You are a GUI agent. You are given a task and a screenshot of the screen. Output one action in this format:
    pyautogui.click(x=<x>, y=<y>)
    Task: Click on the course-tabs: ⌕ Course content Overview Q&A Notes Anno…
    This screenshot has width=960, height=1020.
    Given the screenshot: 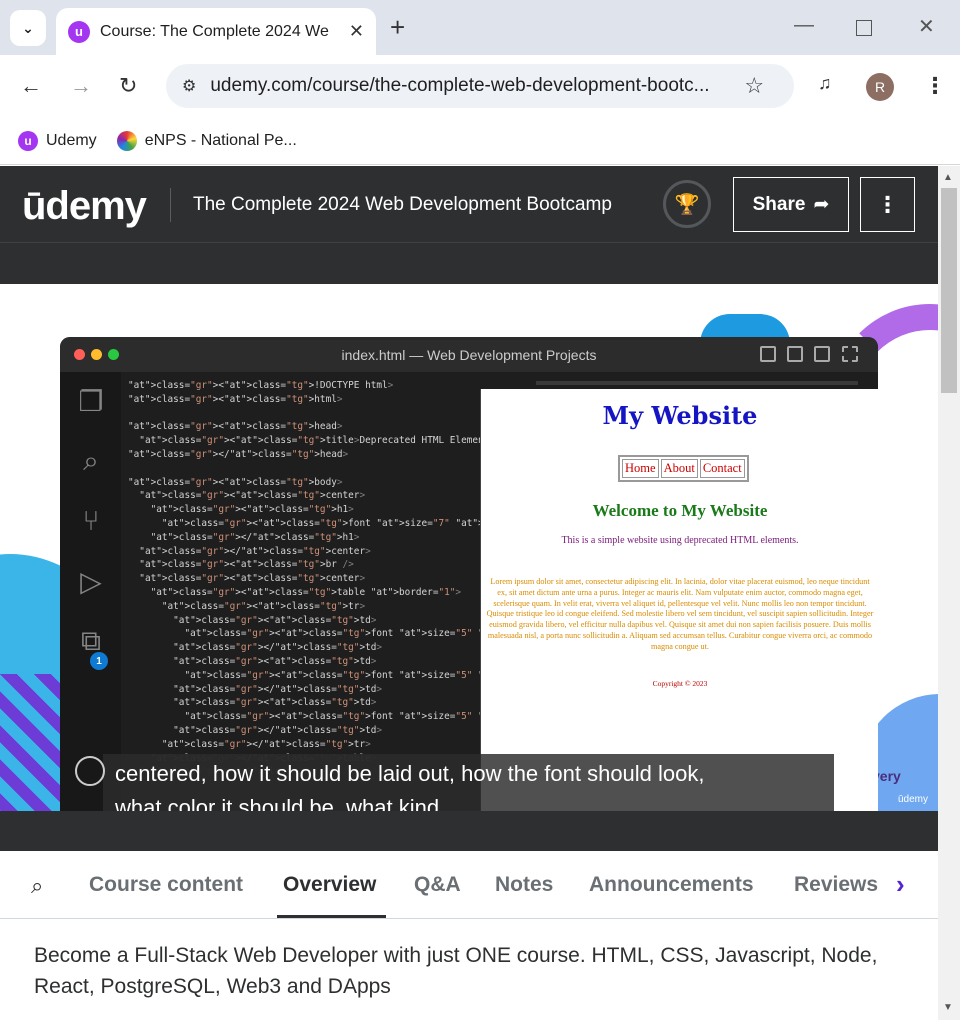 What is the action you would take?
    pyautogui.click(x=469, y=885)
    